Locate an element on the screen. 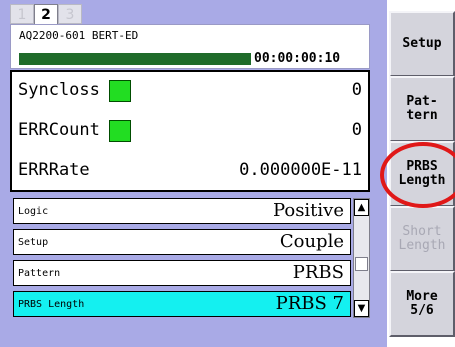  setting-row-pattern: Pattern PRBS is located at coordinates (182, 273).